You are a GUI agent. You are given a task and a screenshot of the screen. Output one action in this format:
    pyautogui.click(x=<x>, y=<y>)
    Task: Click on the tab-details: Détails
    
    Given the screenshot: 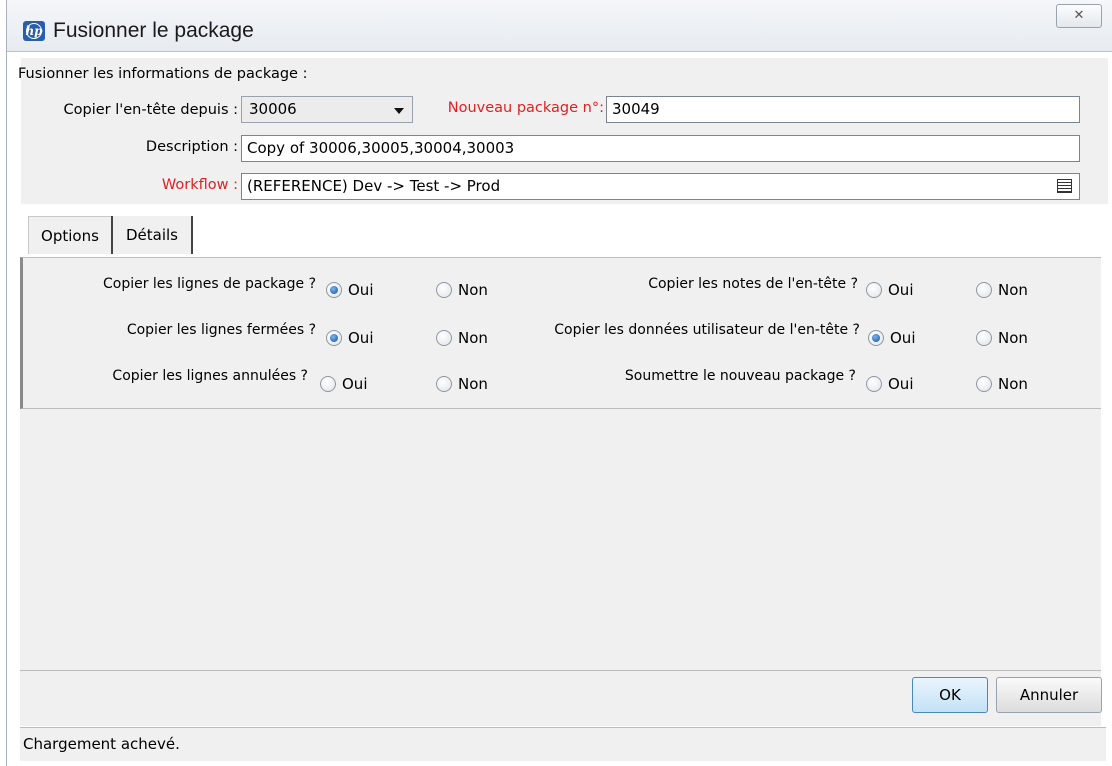 What is the action you would take?
    pyautogui.click(x=152, y=235)
    